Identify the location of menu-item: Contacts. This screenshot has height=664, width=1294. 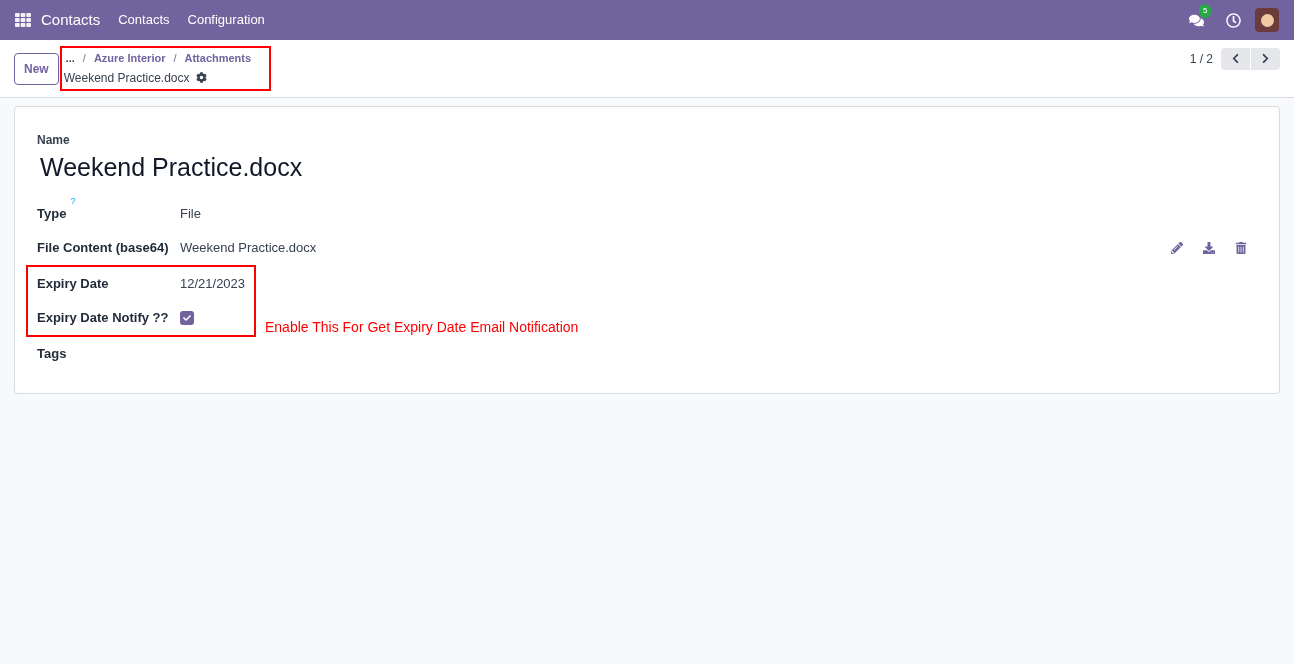
(144, 20).